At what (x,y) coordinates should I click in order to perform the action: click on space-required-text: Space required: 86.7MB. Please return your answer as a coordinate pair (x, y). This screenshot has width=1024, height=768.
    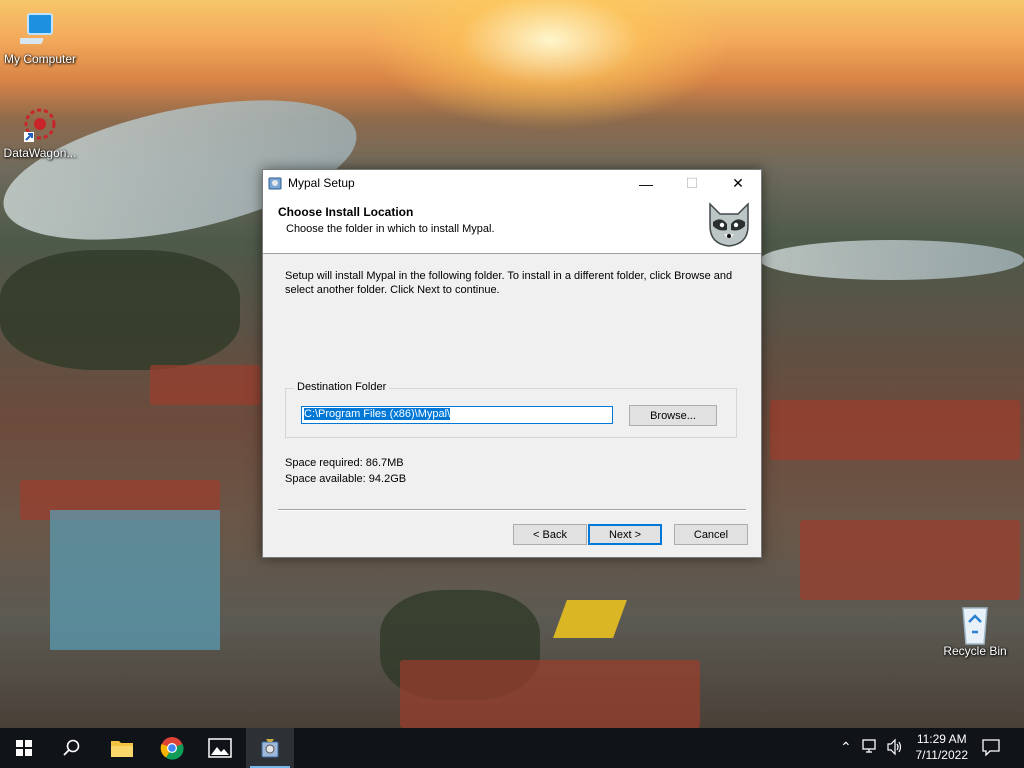
    Looking at the image, I should click on (344, 463).